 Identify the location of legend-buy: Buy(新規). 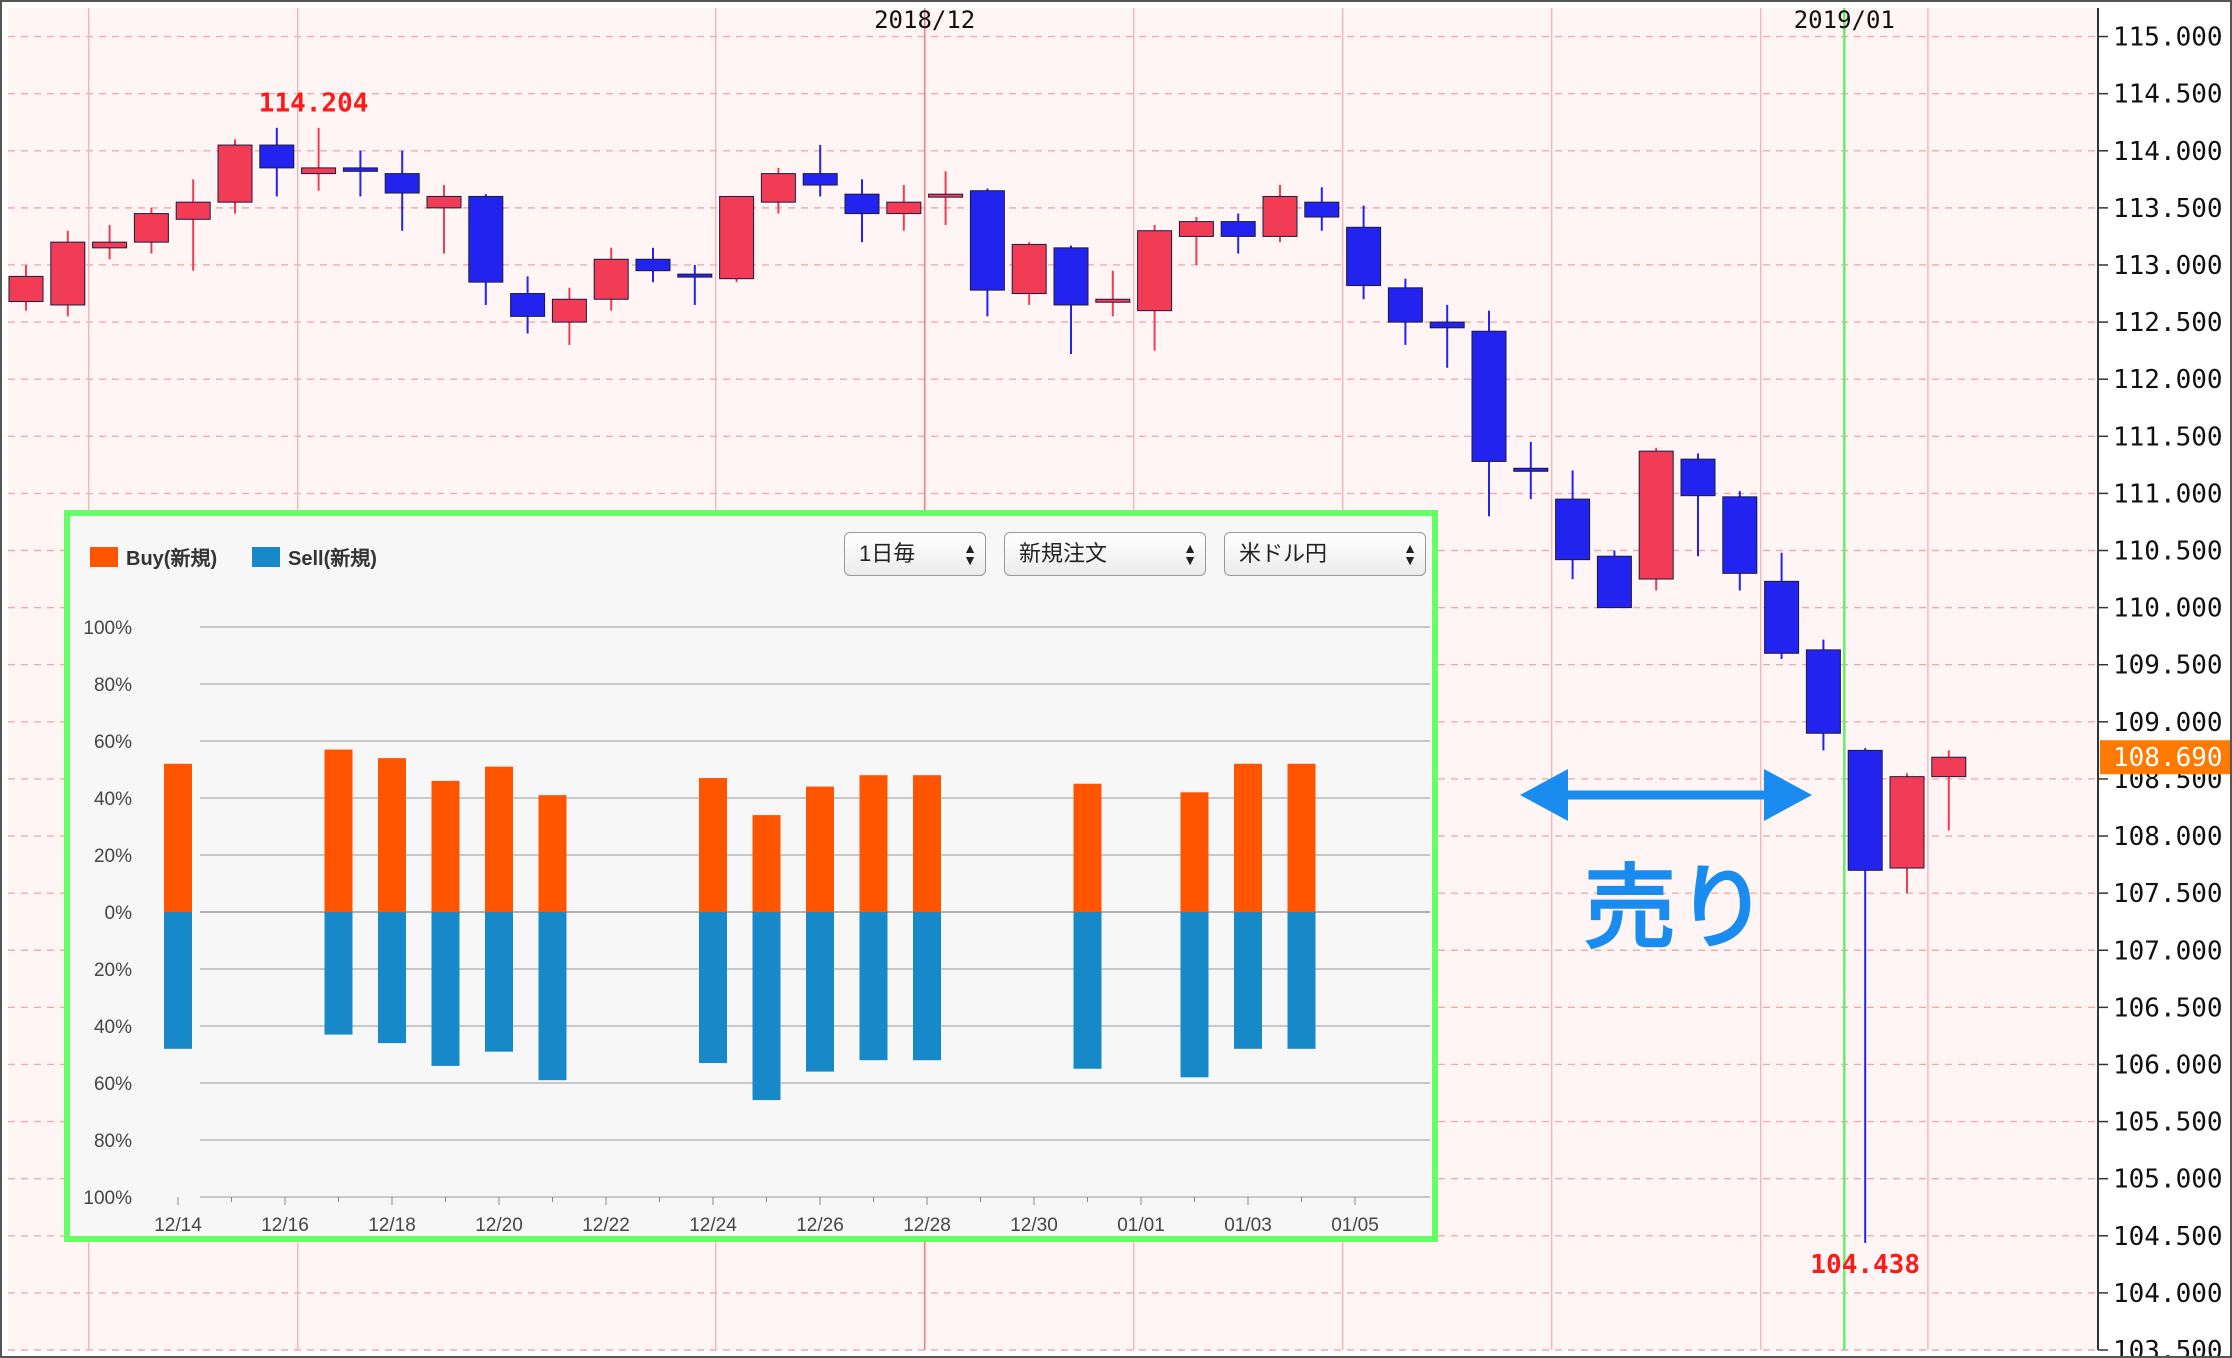
(153, 556).